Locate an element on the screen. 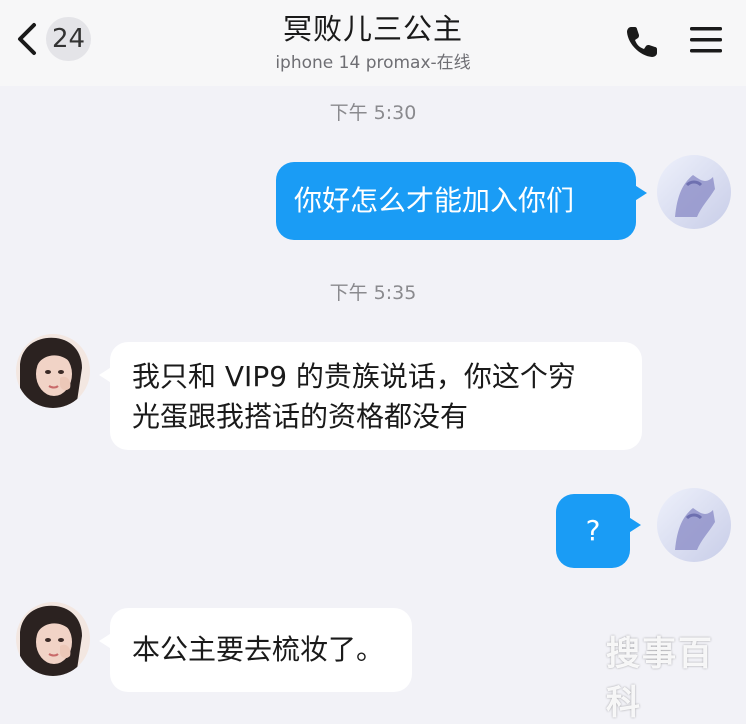 The image size is (746, 724). outgoing-message-bubble: ? is located at coordinates (598, 531).